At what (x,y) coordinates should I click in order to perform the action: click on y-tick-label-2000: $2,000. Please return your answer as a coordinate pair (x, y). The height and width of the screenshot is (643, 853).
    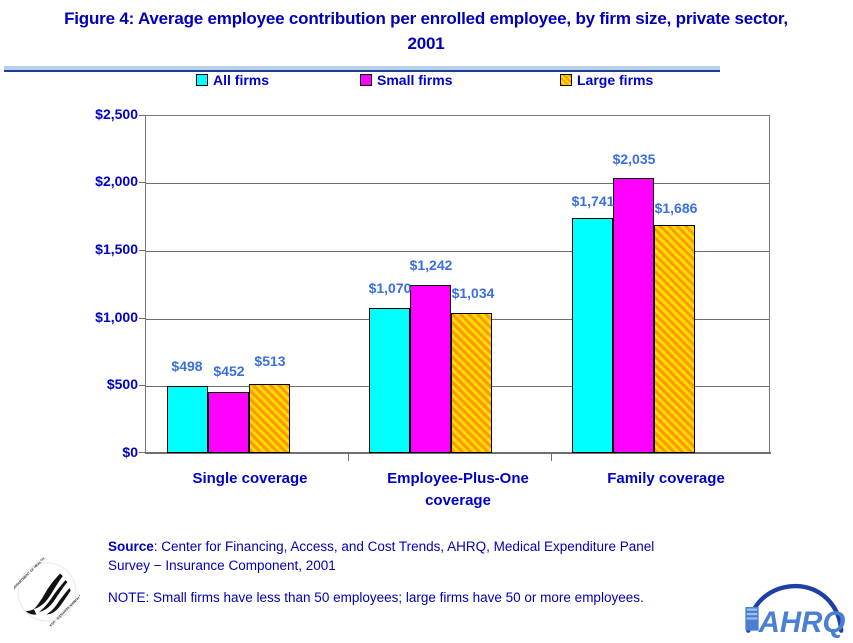
    Looking at the image, I should click on (116, 181).